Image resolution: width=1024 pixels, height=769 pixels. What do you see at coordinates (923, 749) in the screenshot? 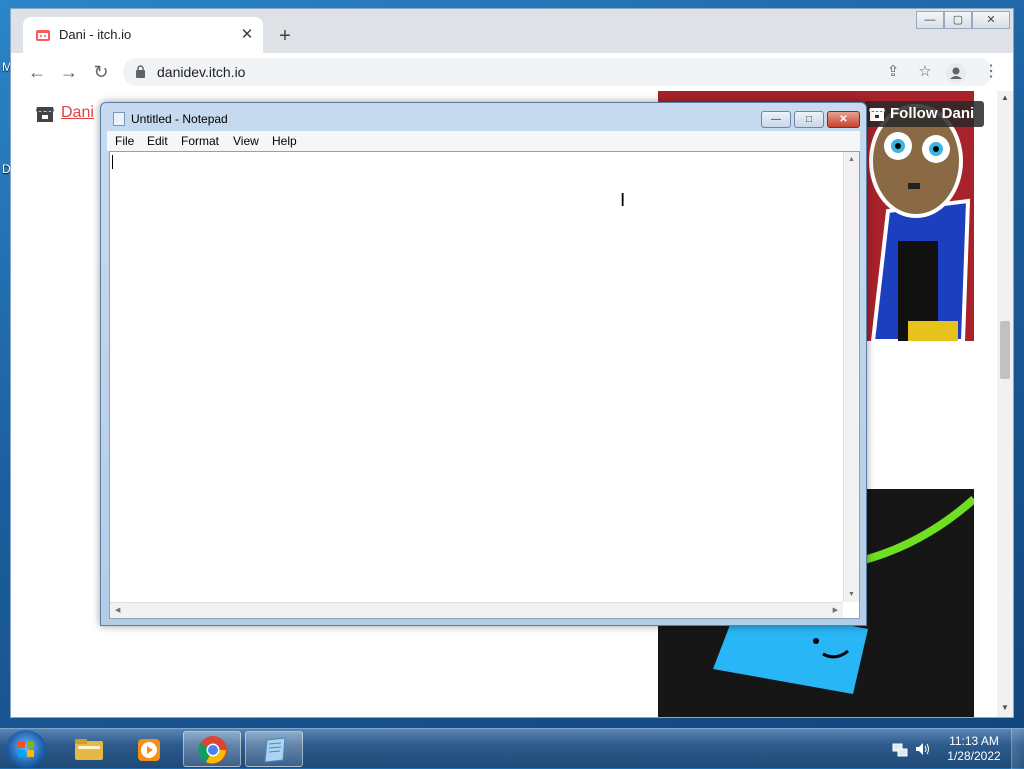
I see `volume-icon` at bounding box center [923, 749].